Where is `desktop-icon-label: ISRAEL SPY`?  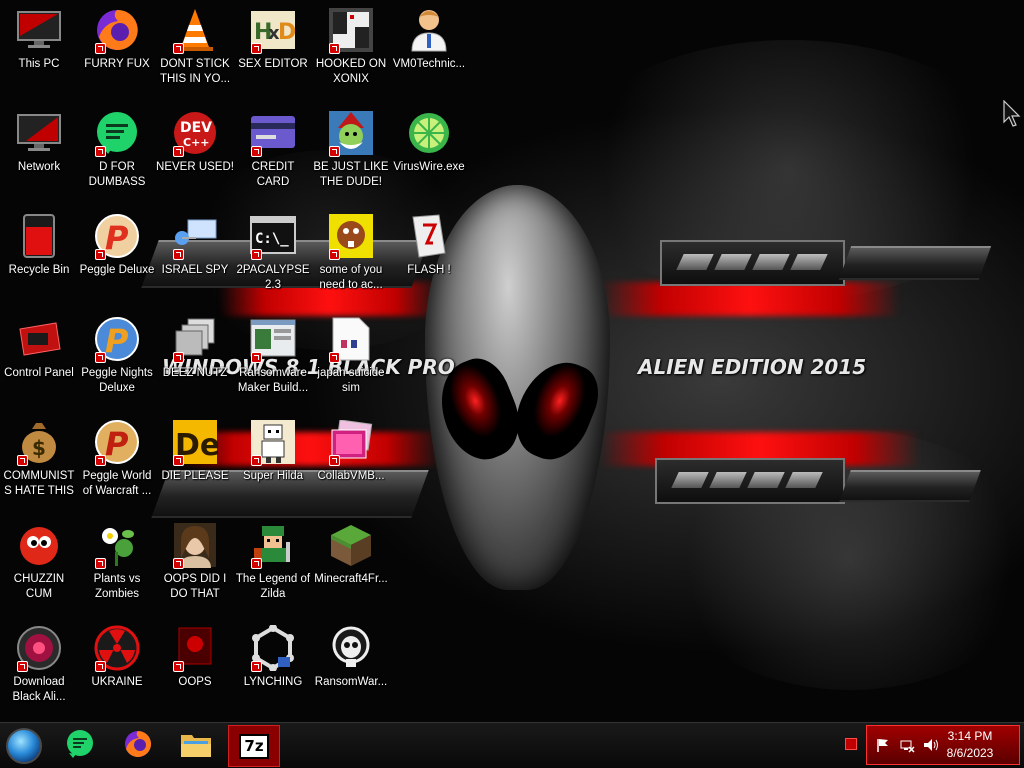 desktop-icon-label: ISRAEL SPY is located at coordinates (195, 270).